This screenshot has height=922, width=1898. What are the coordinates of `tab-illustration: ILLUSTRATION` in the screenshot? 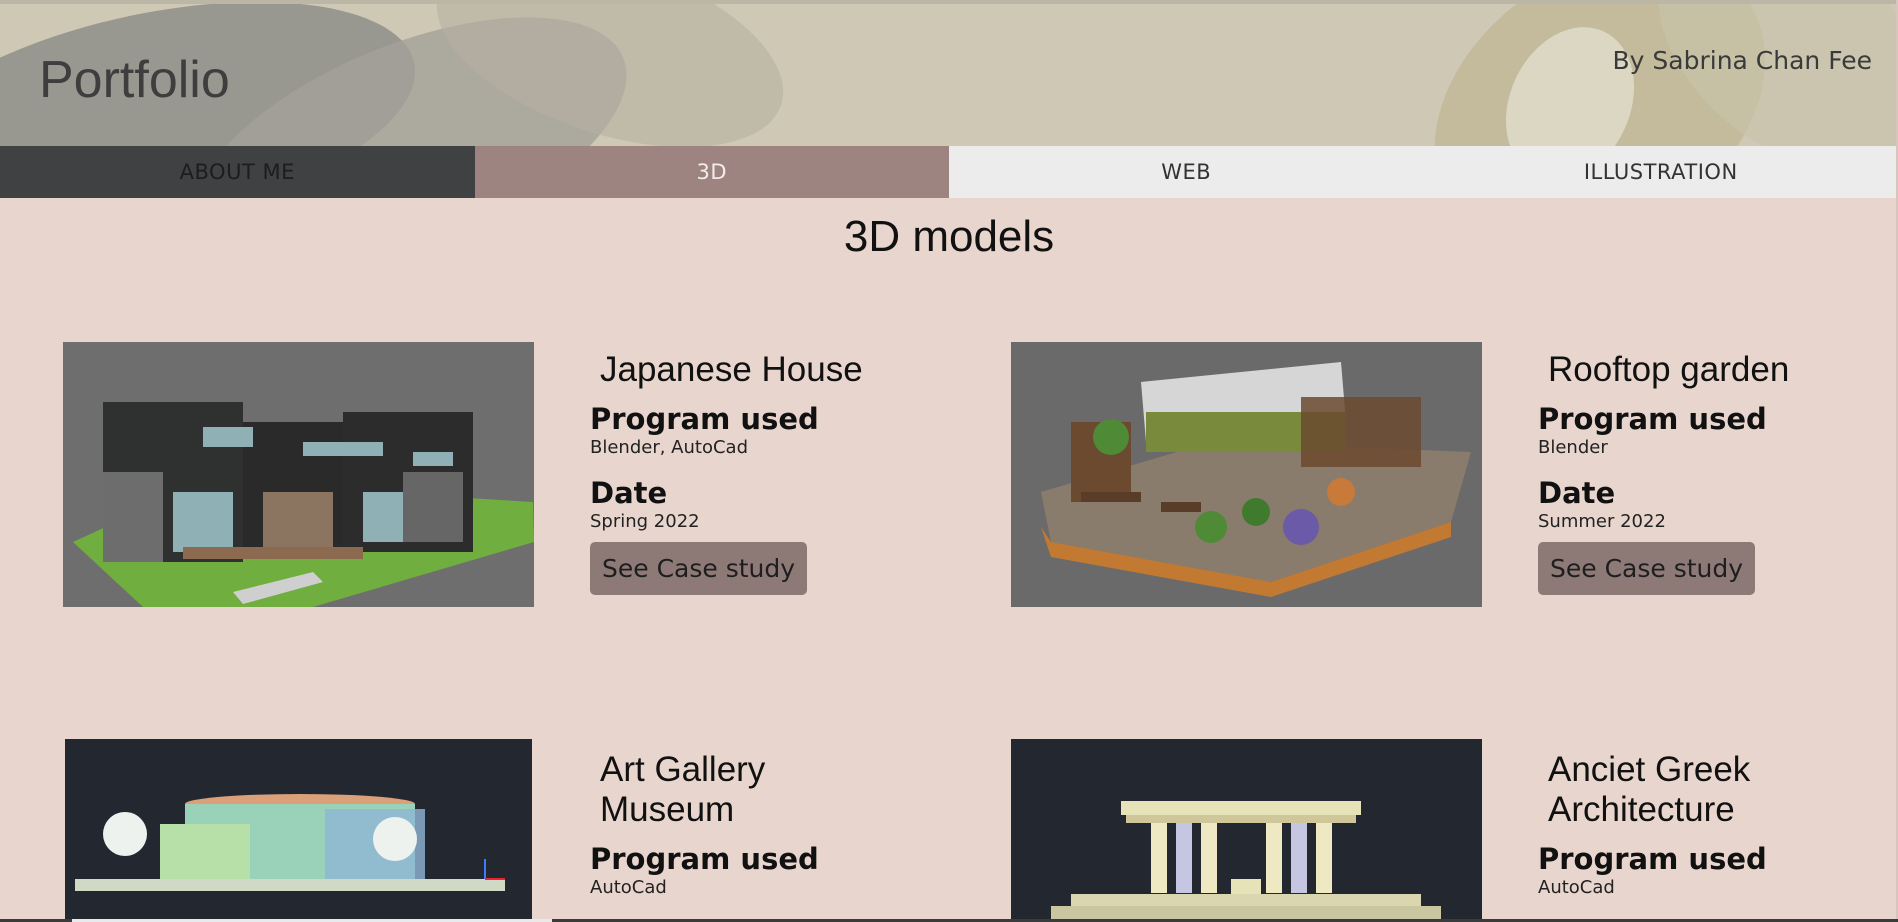 It's located at (1660, 172).